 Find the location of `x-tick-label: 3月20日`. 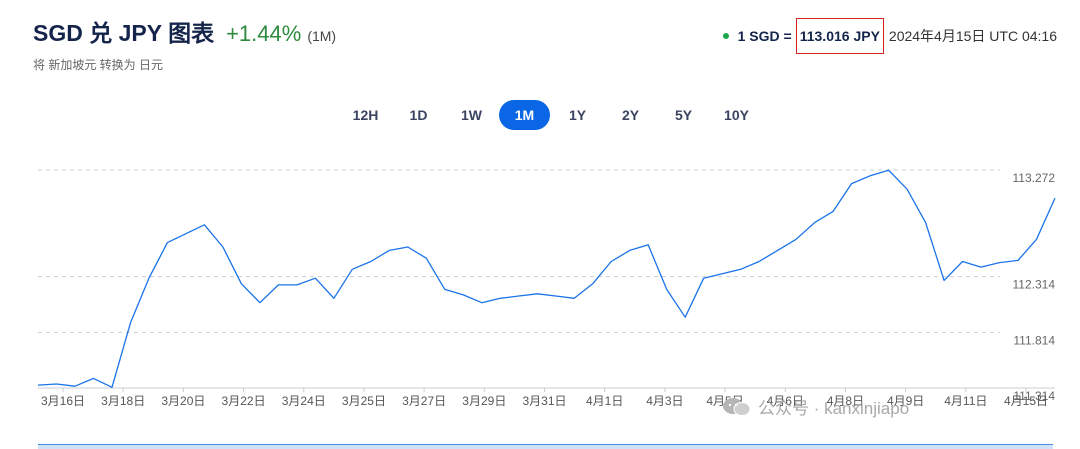

x-tick-label: 3月20日 is located at coordinates (183, 401).